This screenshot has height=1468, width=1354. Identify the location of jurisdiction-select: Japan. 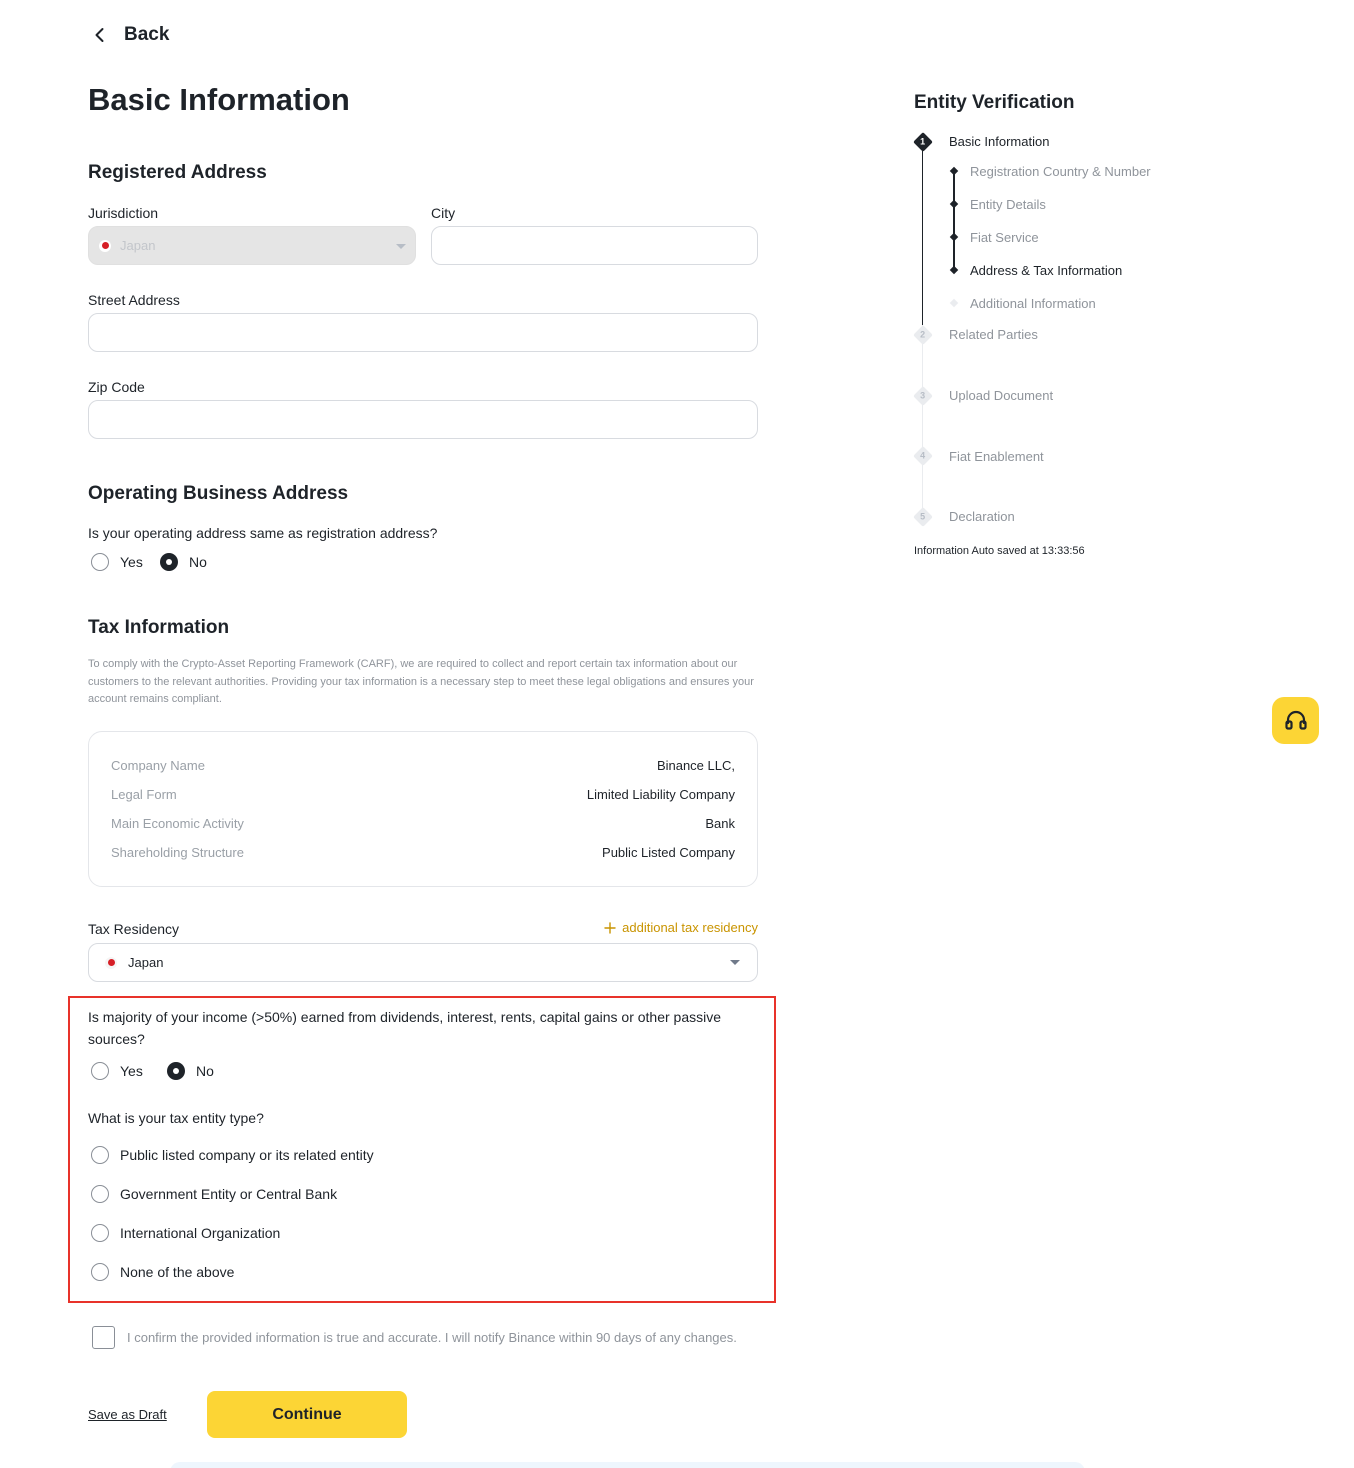
(252, 245).